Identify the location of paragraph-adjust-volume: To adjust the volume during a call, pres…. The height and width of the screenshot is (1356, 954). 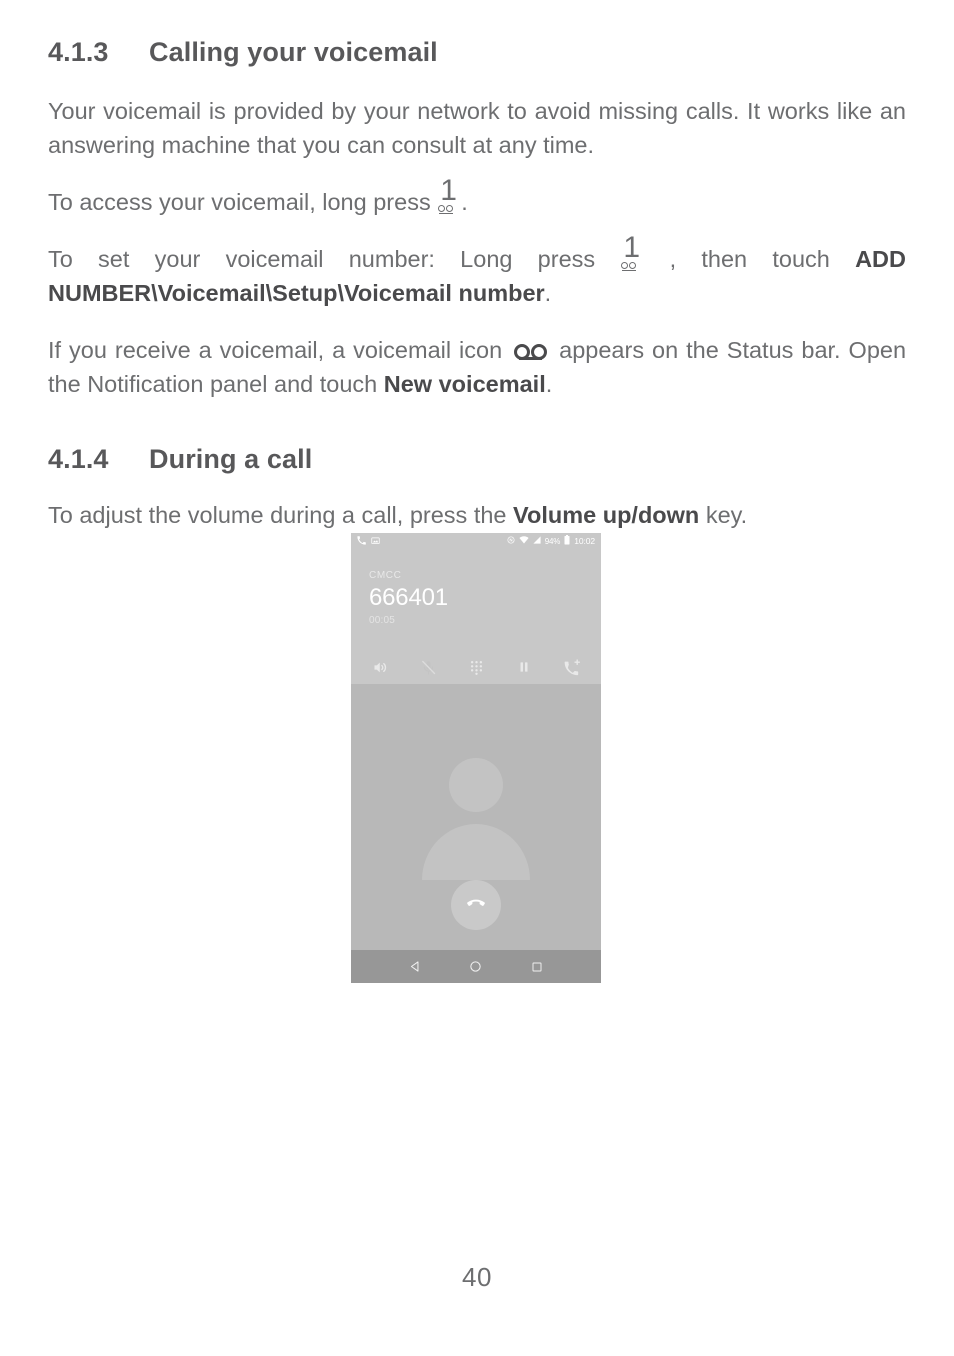
(477, 515).